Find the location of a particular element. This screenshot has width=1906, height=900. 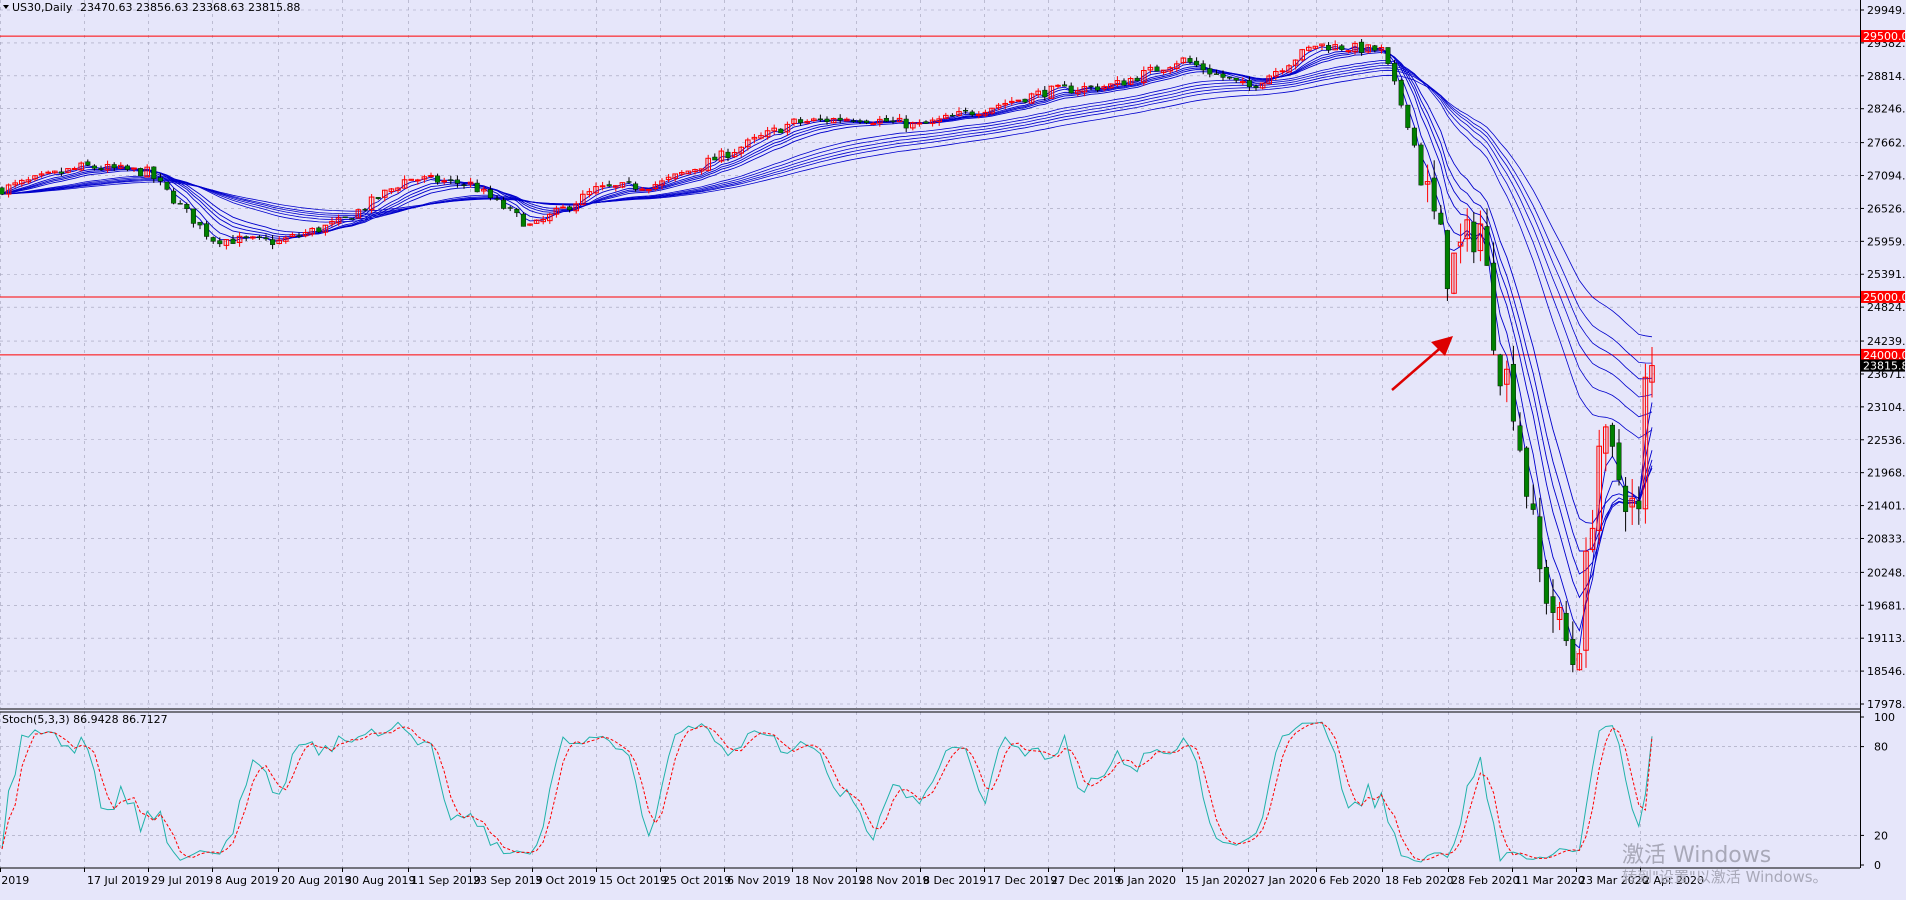

stoch-main-line is located at coordinates (827, 792).